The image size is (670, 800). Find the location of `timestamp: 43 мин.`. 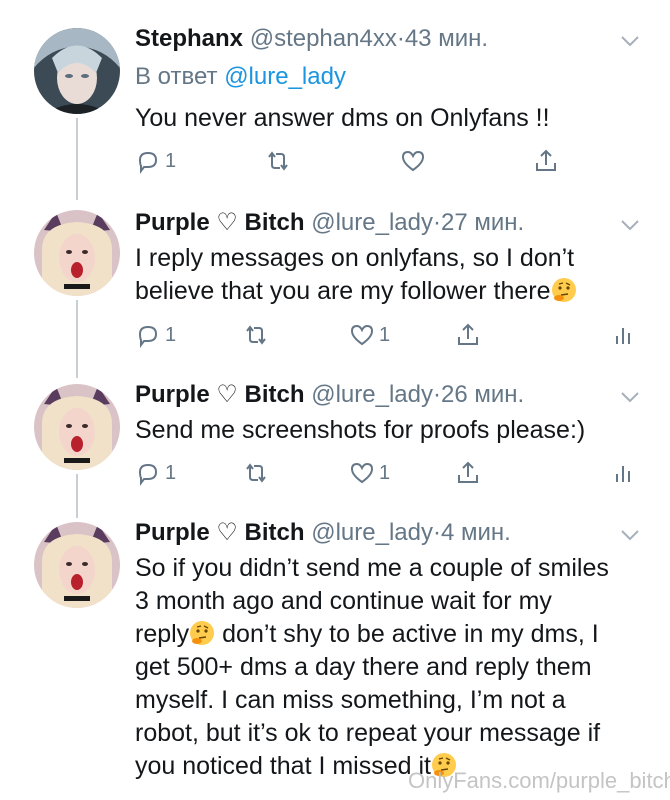

timestamp: 43 мин. is located at coordinates (446, 38).